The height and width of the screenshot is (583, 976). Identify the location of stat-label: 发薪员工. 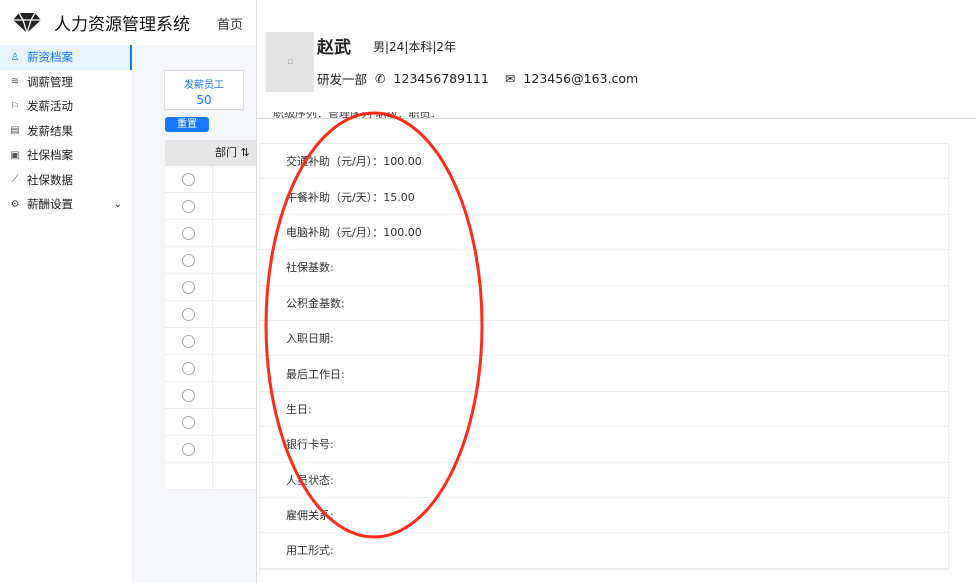
(204, 85).